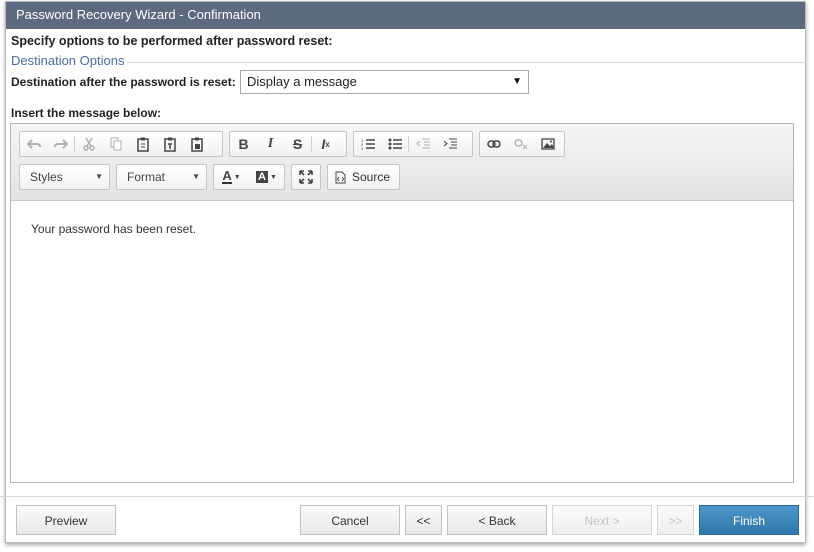  What do you see at coordinates (302, 81) in the screenshot?
I see `destination-value: Display a message` at bounding box center [302, 81].